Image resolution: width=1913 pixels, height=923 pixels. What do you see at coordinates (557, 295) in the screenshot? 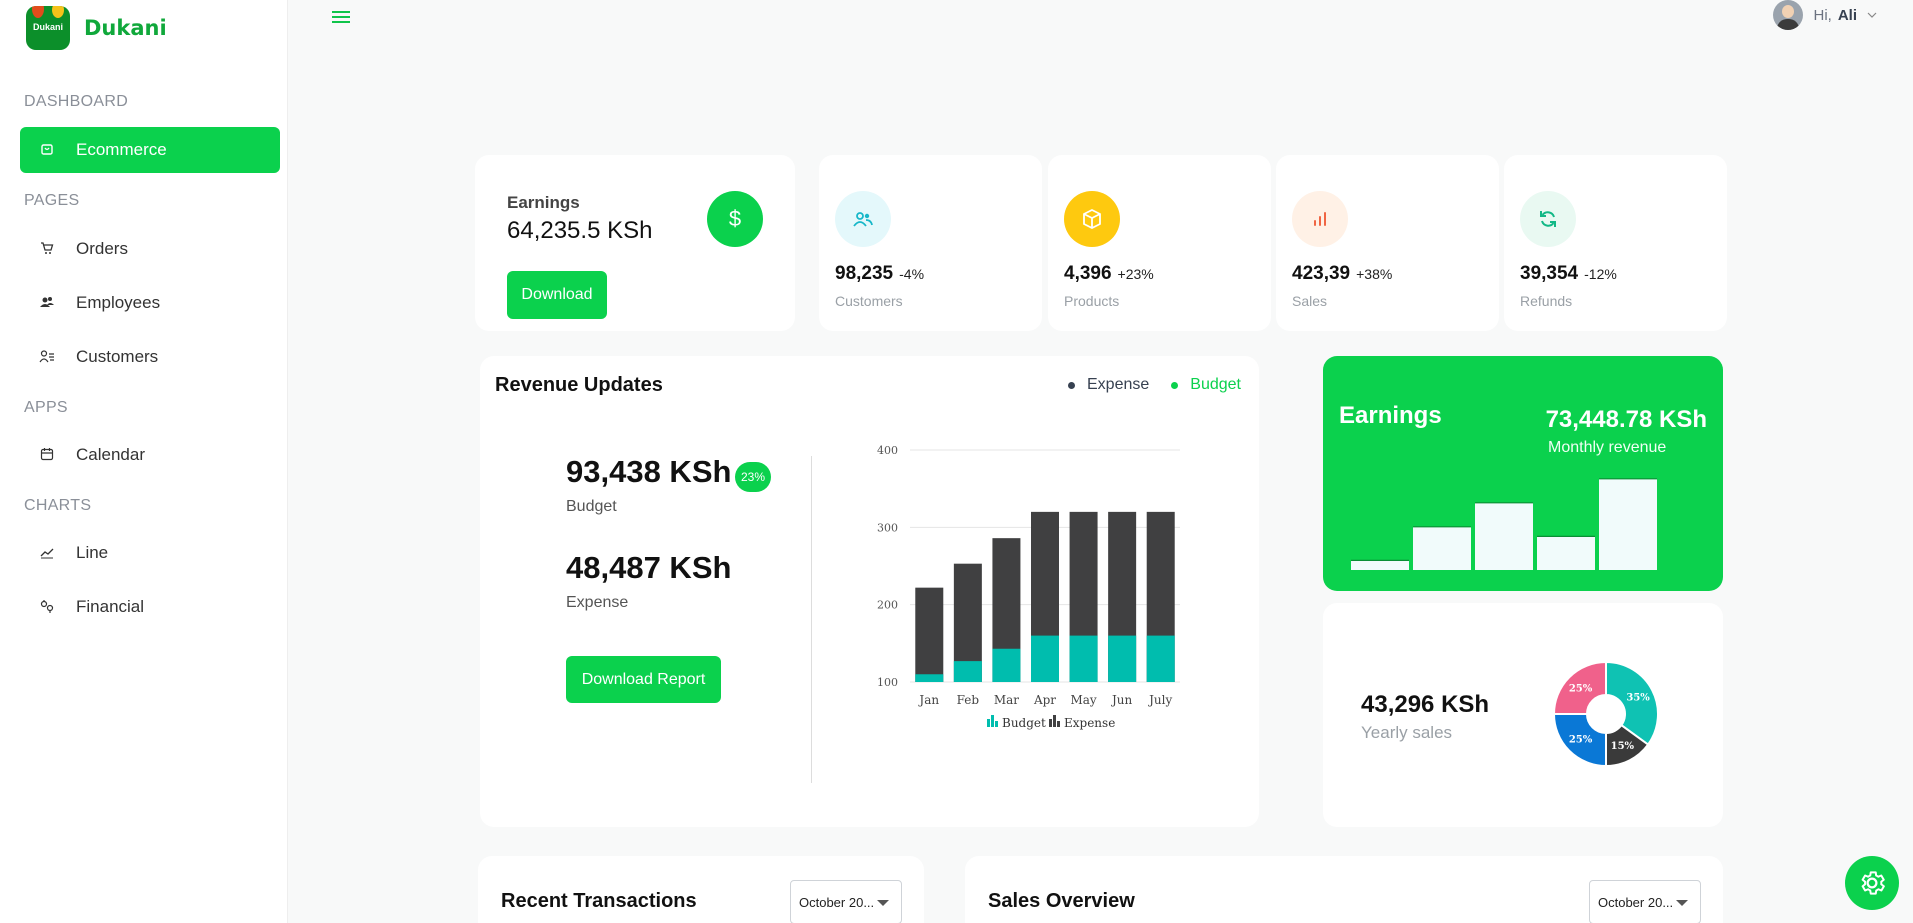
I see `download-button: Download` at bounding box center [557, 295].